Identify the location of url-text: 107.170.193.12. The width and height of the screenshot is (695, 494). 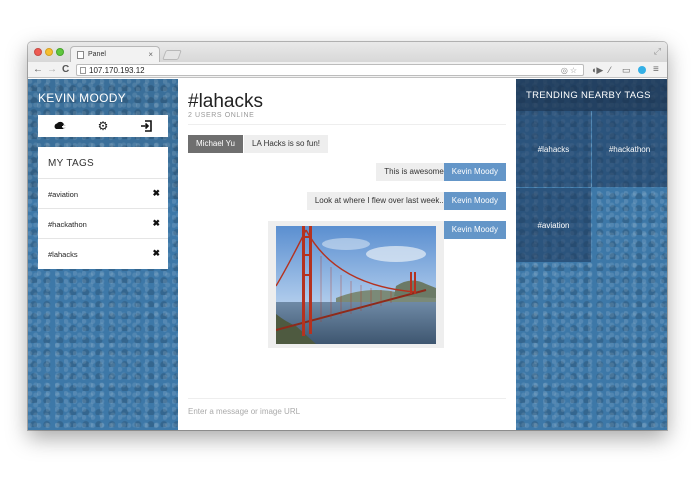
(117, 70).